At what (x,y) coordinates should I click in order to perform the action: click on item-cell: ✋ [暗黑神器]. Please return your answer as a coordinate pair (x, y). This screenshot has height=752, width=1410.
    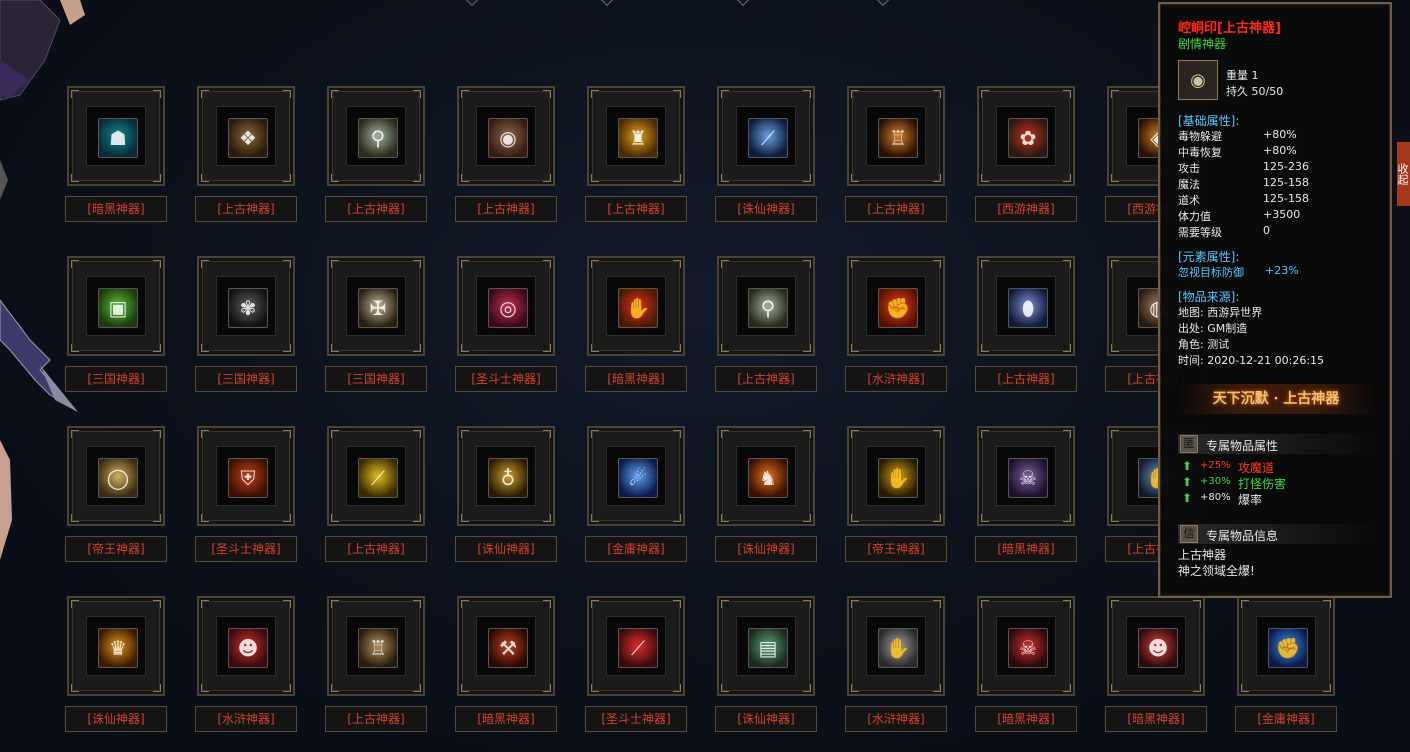
    Looking at the image, I should click on (637, 326).